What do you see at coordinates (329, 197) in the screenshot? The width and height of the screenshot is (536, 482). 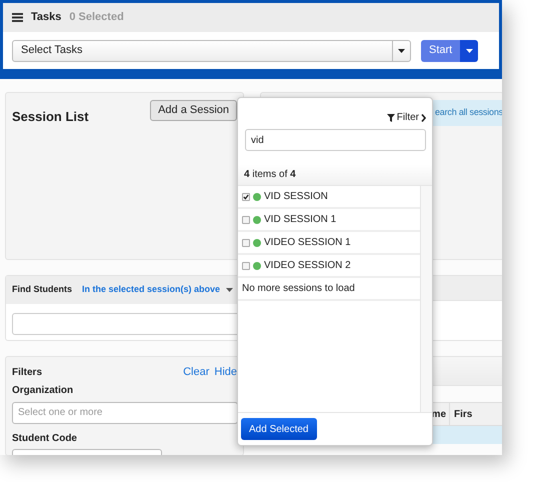 I see `session-item: VID SESSION` at bounding box center [329, 197].